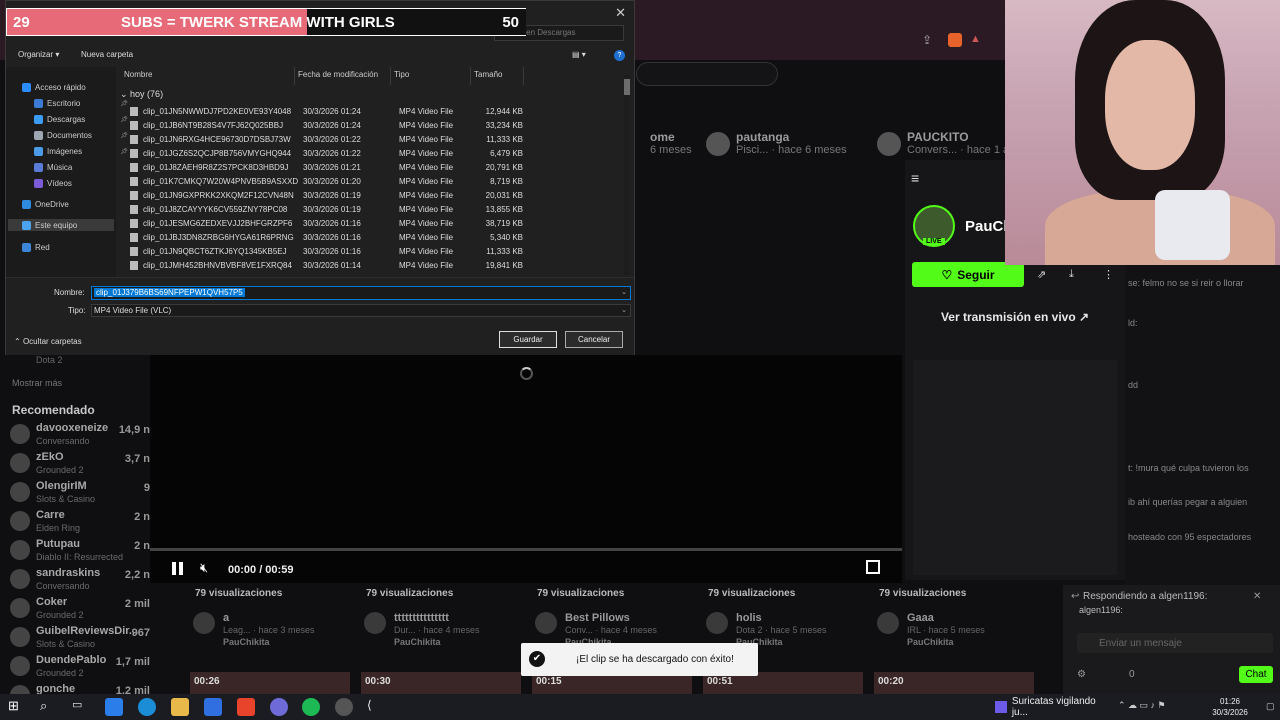 This screenshot has width=1280, height=720. I want to click on task-view-icon: ▭, so click(81, 707).